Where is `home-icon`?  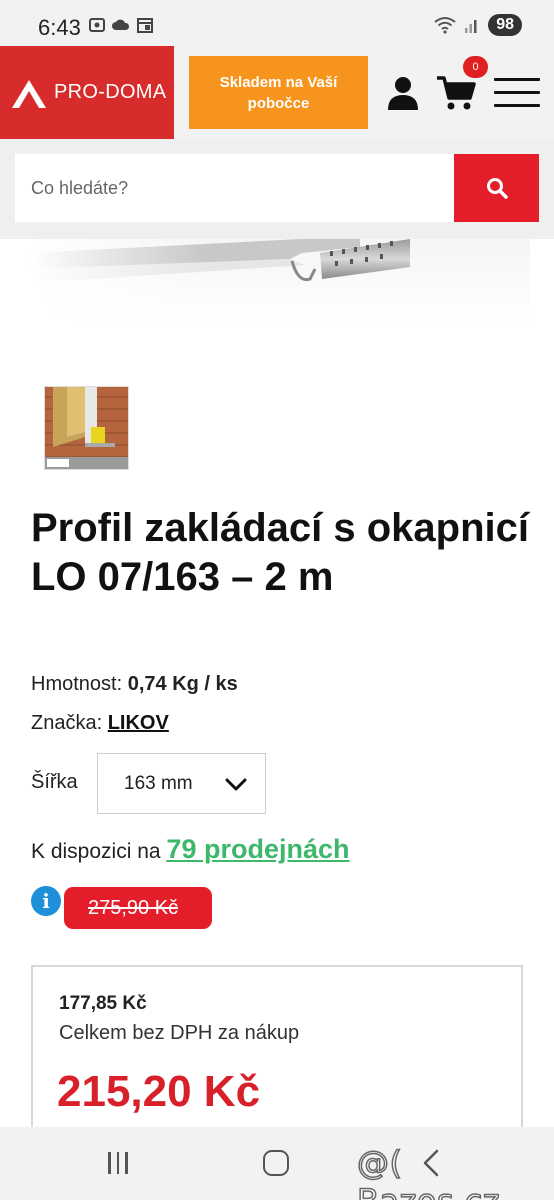
home-icon is located at coordinates (276, 1163).